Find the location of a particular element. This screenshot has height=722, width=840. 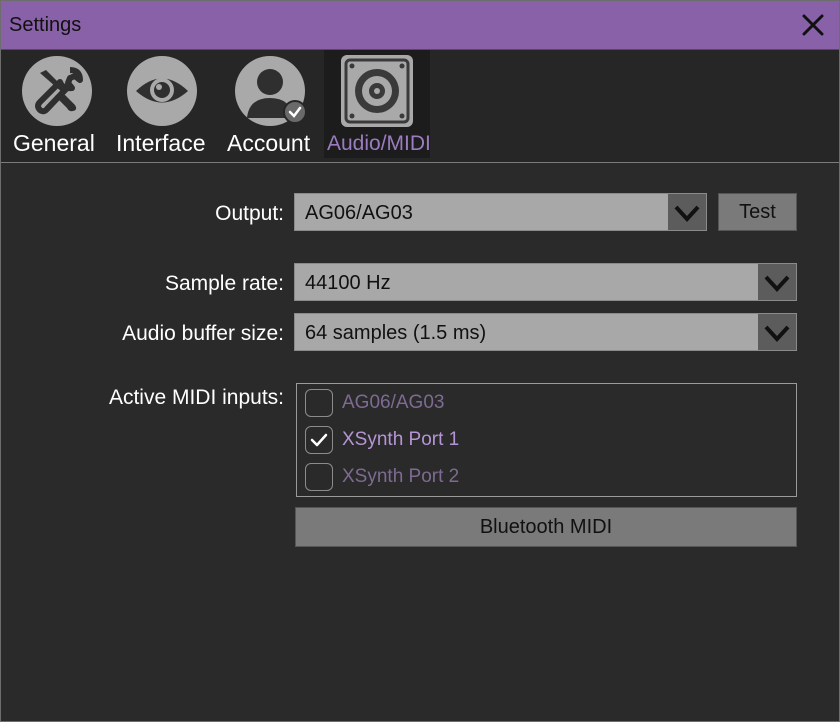

speaker-icon is located at coordinates (377, 91).